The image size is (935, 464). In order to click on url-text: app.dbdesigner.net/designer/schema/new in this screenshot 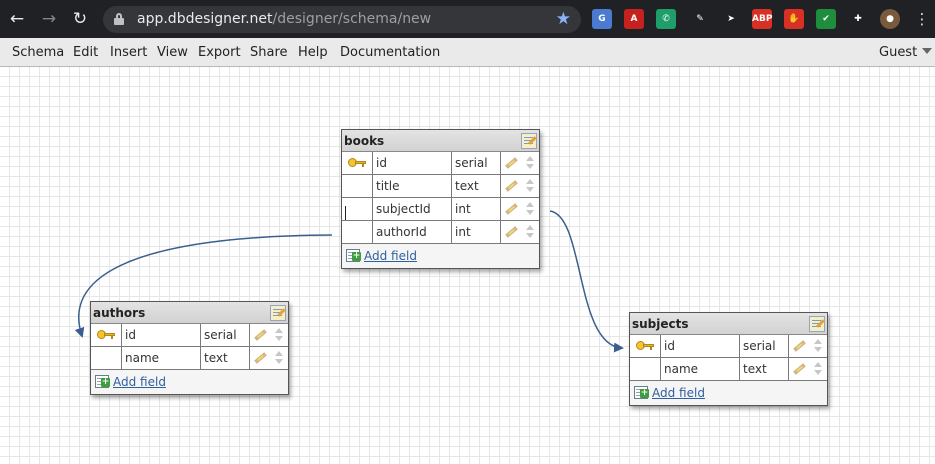, I will do `click(284, 19)`.